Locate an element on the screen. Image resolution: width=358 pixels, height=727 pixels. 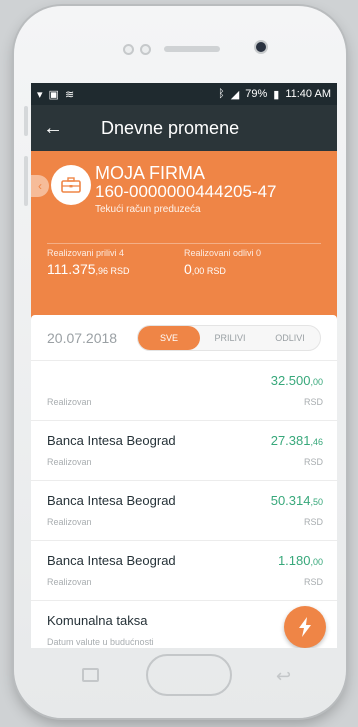
sensor-dots is located at coordinates (137, 49).